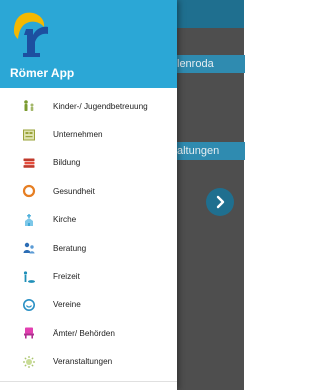  I want to click on menu-item-label: Freizeit, so click(66, 277).